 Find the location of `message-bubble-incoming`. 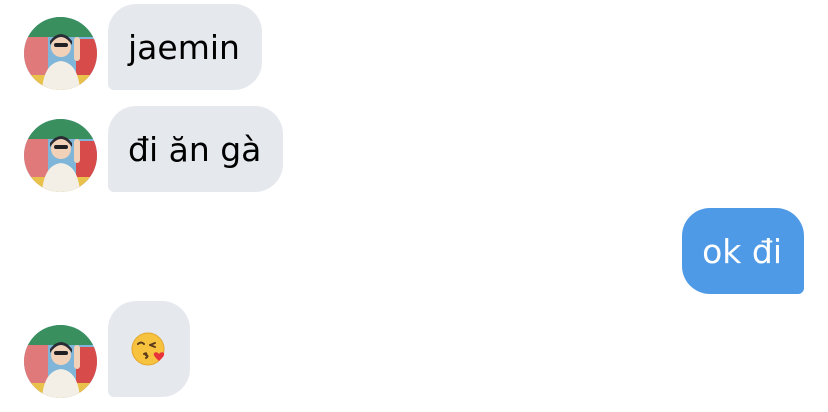

message-bubble-incoming is located at coordinates (149, 349).